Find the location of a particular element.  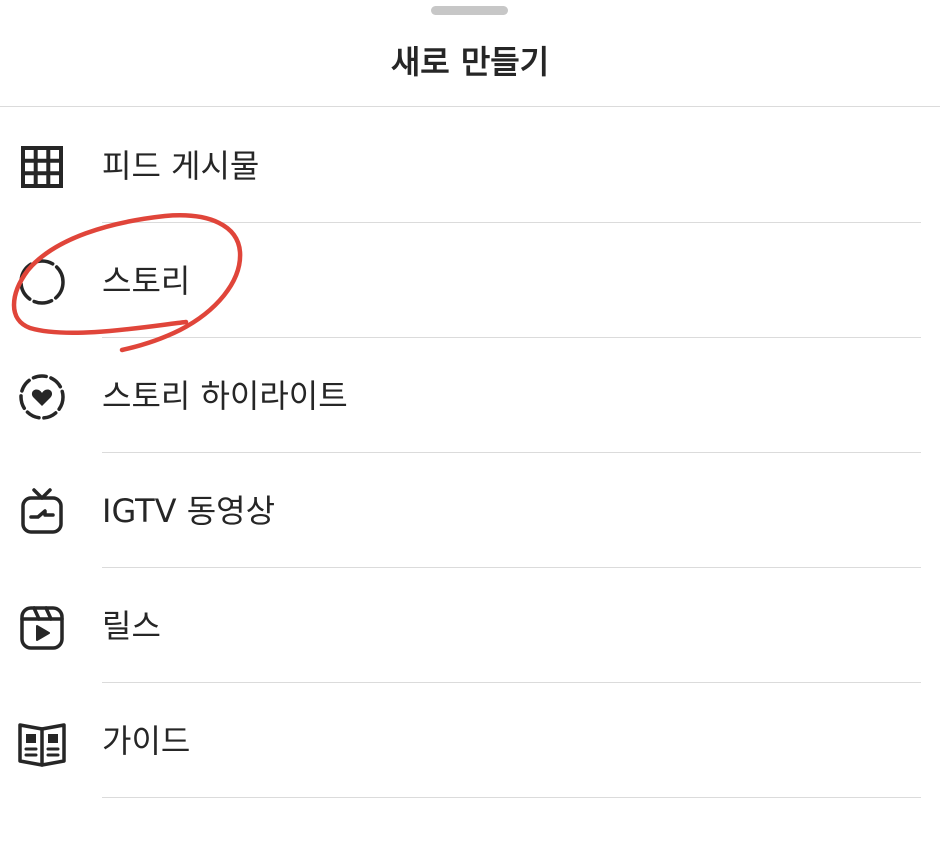

sheet-title: 새로 만들기 is located at coordinates (470, 62).